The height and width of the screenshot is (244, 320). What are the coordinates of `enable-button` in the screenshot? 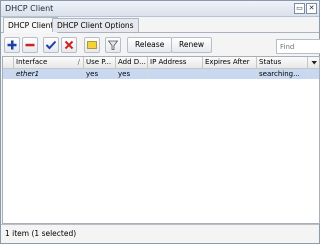 It's located at (51, 45).